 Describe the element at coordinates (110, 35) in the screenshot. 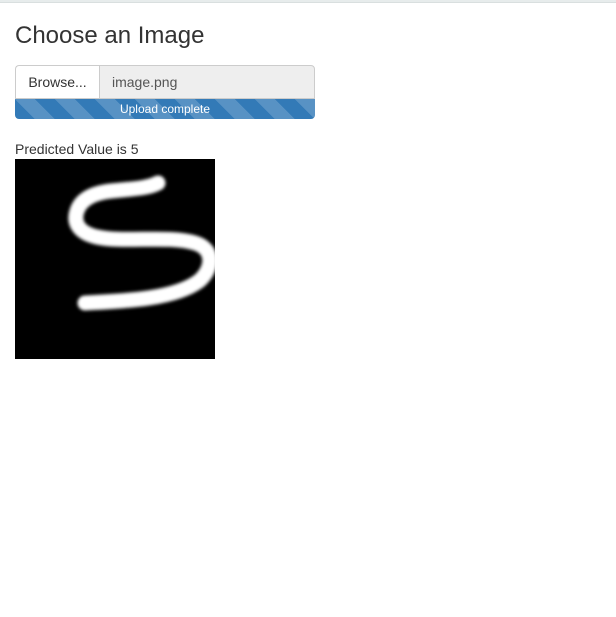

I see `page-title: Choose an Image` at that location.